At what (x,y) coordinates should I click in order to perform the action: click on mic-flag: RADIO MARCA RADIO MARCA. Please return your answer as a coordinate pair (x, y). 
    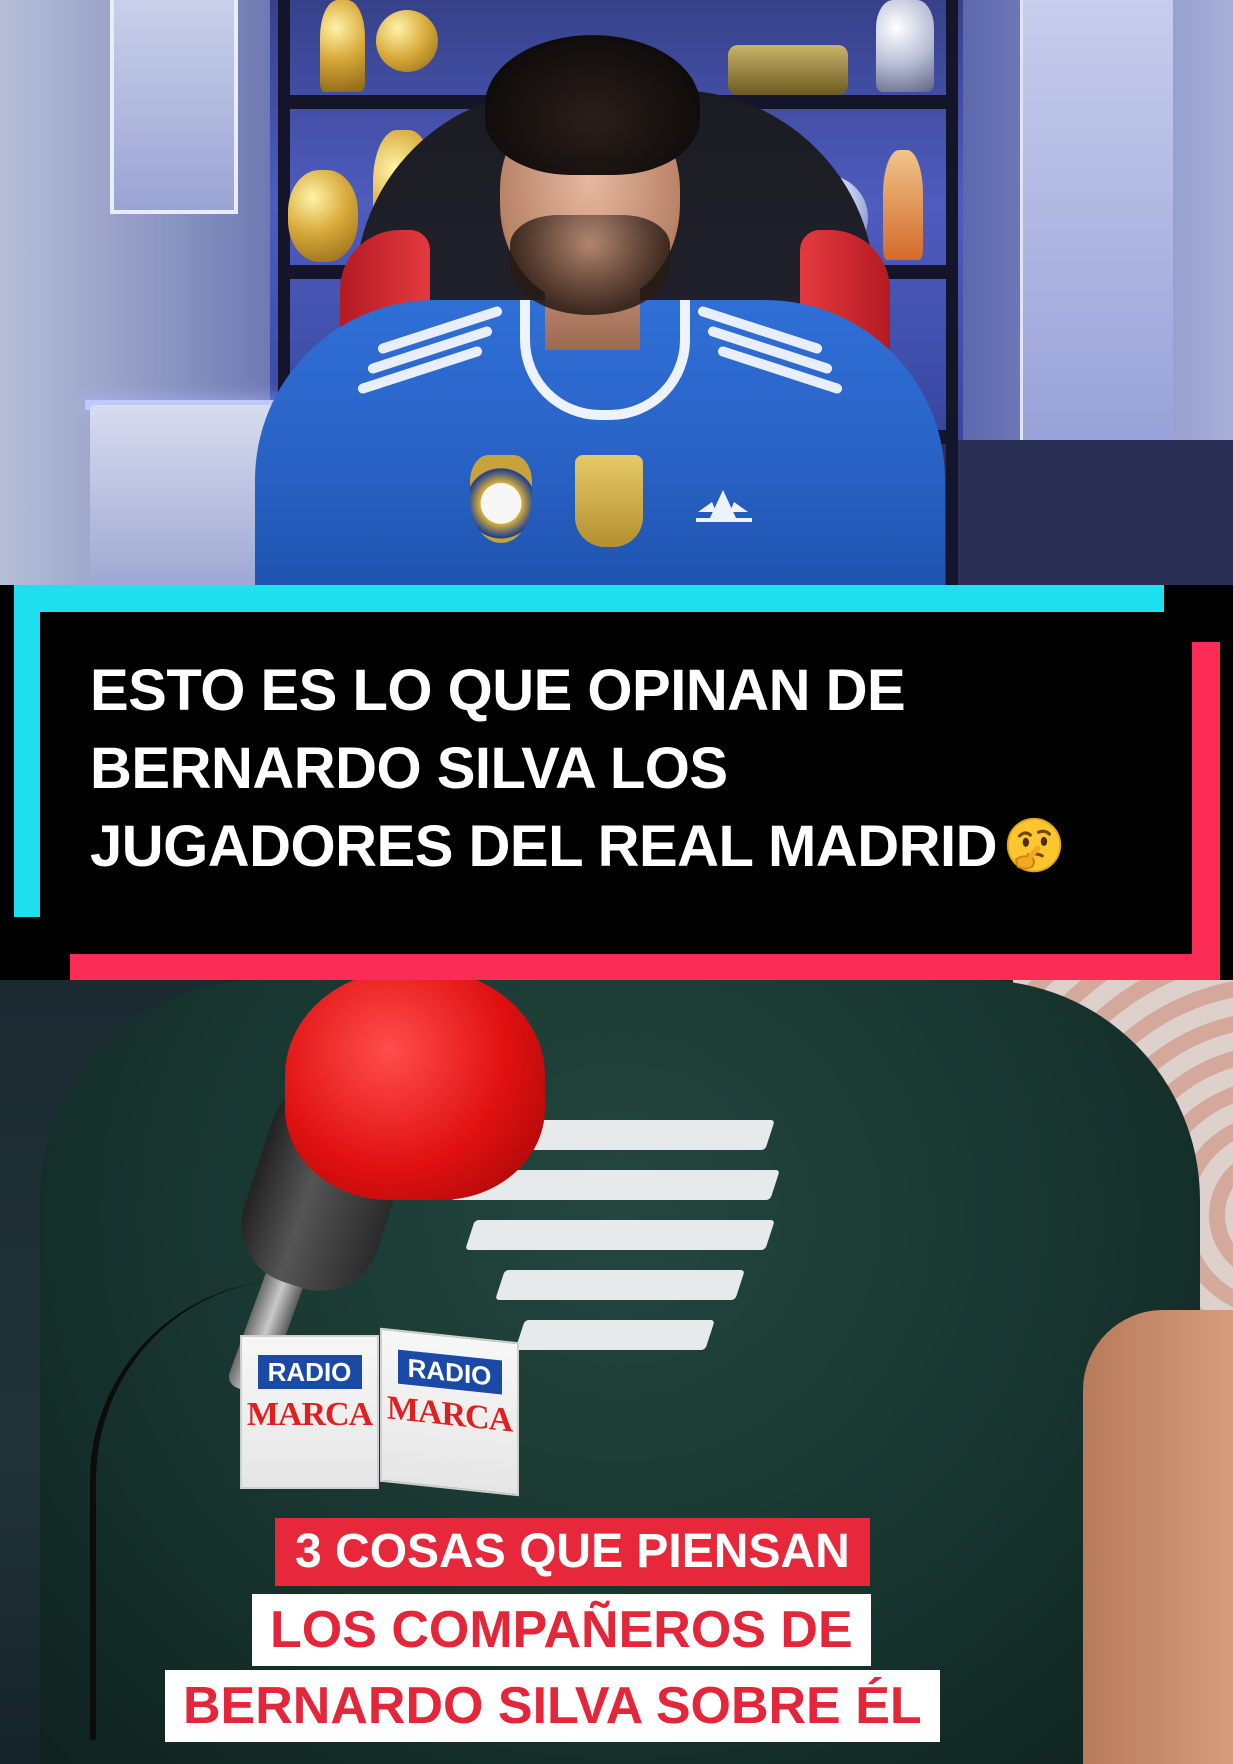
    Looking at the image, I should click on (385, 1412).